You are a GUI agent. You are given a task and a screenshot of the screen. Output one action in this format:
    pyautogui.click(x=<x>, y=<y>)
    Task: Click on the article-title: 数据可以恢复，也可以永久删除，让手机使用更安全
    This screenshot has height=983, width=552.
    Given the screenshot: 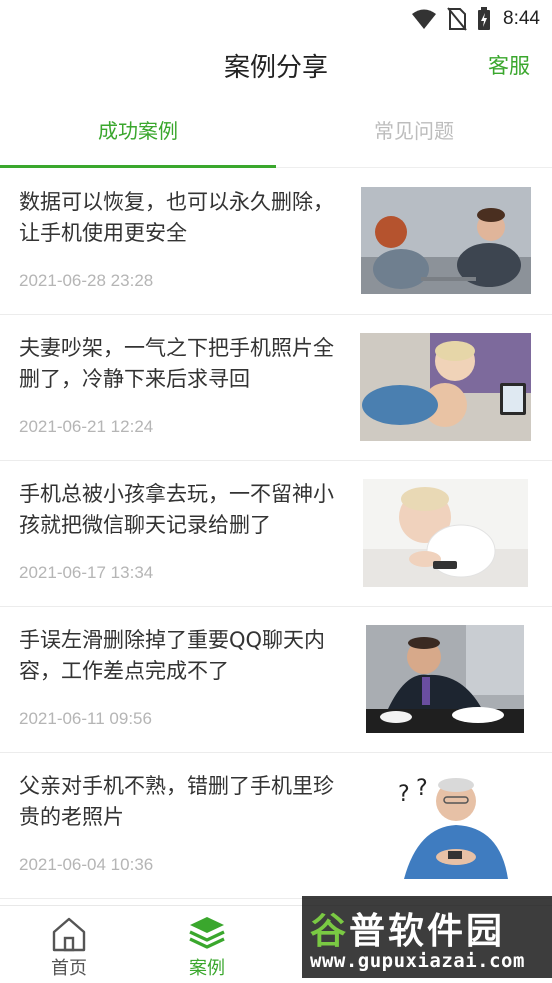 What is the action you would take?
    pyautogui.click(x=176, y=217)
    